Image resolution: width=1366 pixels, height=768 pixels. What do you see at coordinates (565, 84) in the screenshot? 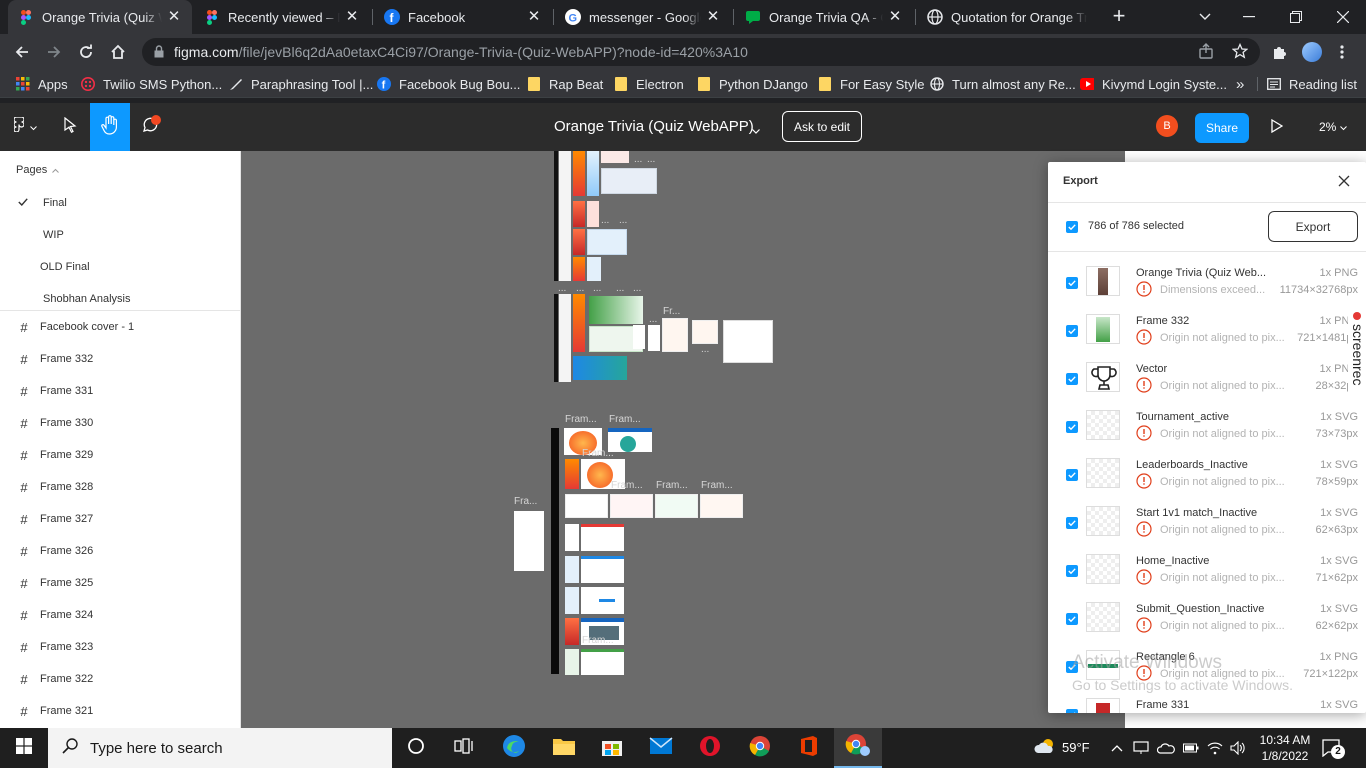
I see `bookmark-folder-rap-beat: Rap Beat` at bounding box center [565, 84].